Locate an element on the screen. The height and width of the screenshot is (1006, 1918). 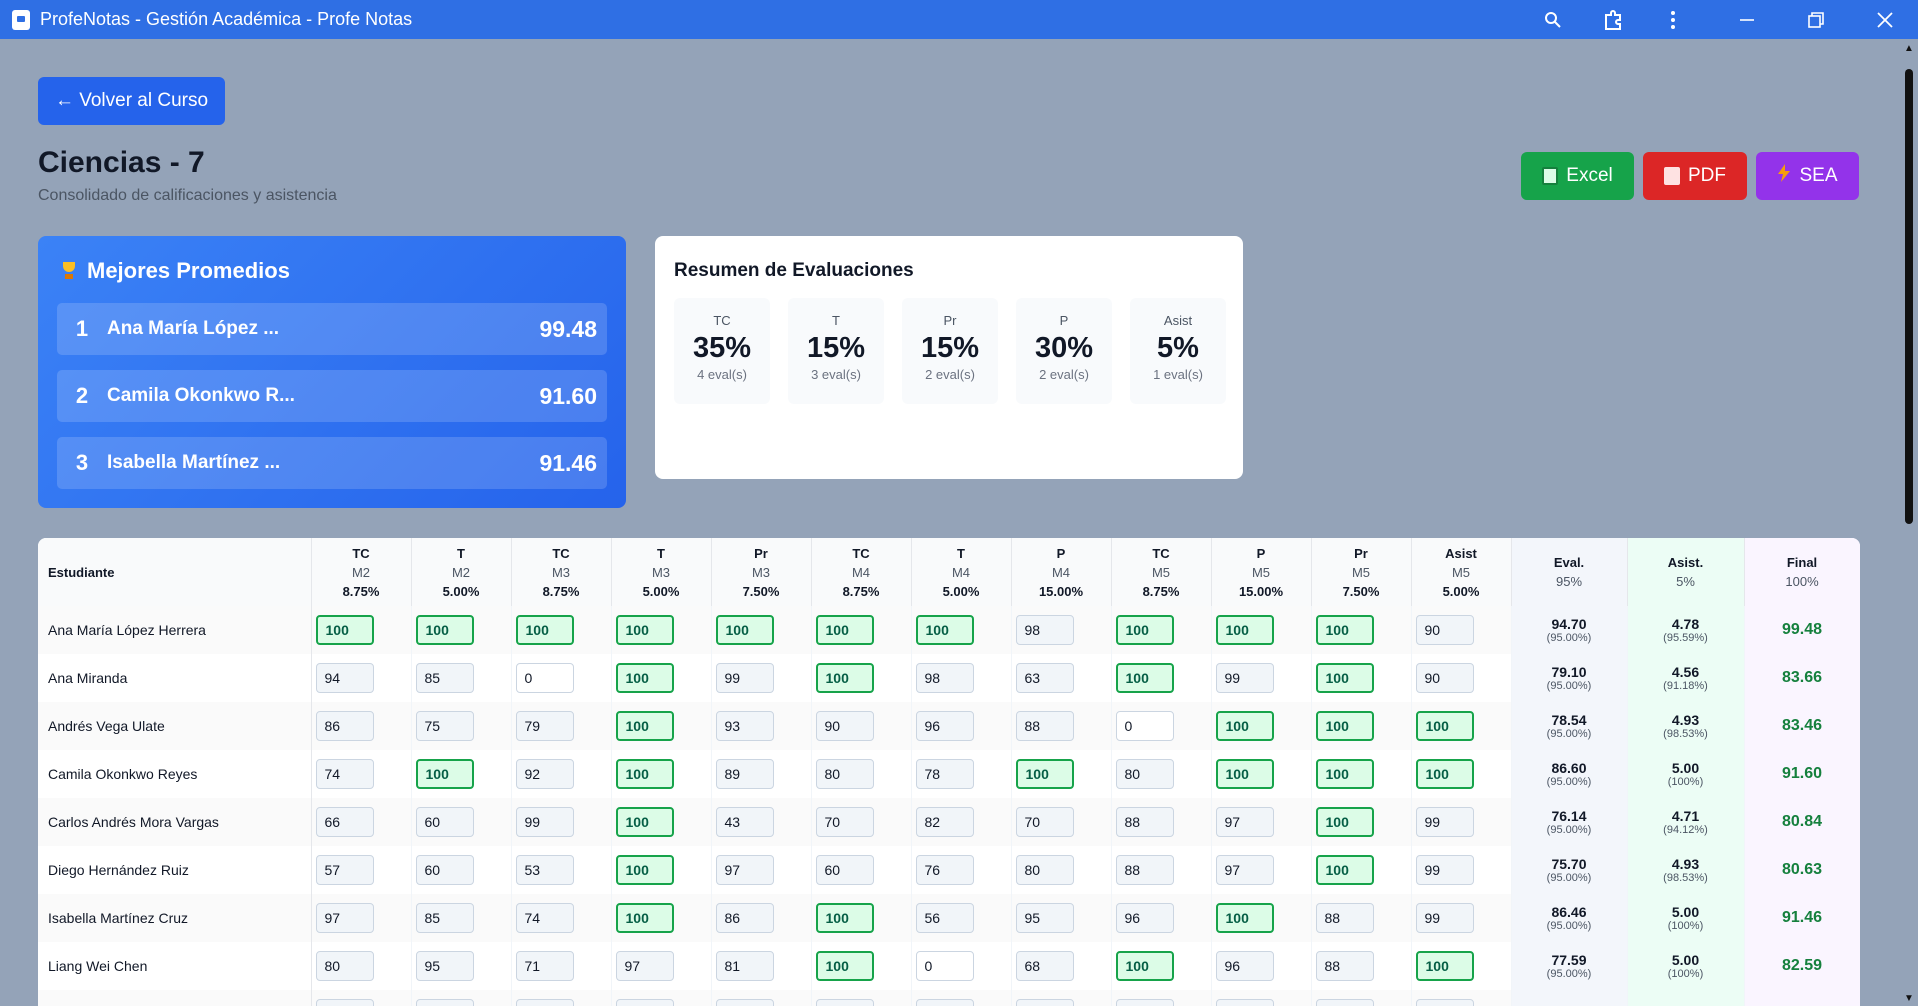
zoom-icon is located at coordinates (1553, 19).